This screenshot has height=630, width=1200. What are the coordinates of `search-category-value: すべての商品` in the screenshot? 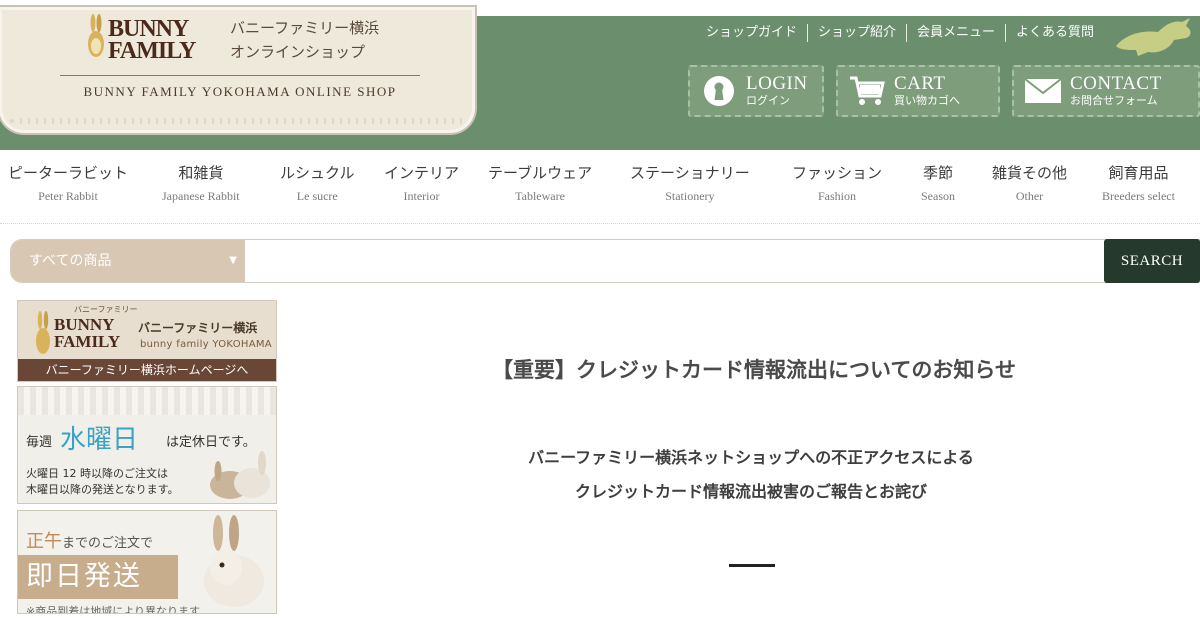 It's located at (70, 261).